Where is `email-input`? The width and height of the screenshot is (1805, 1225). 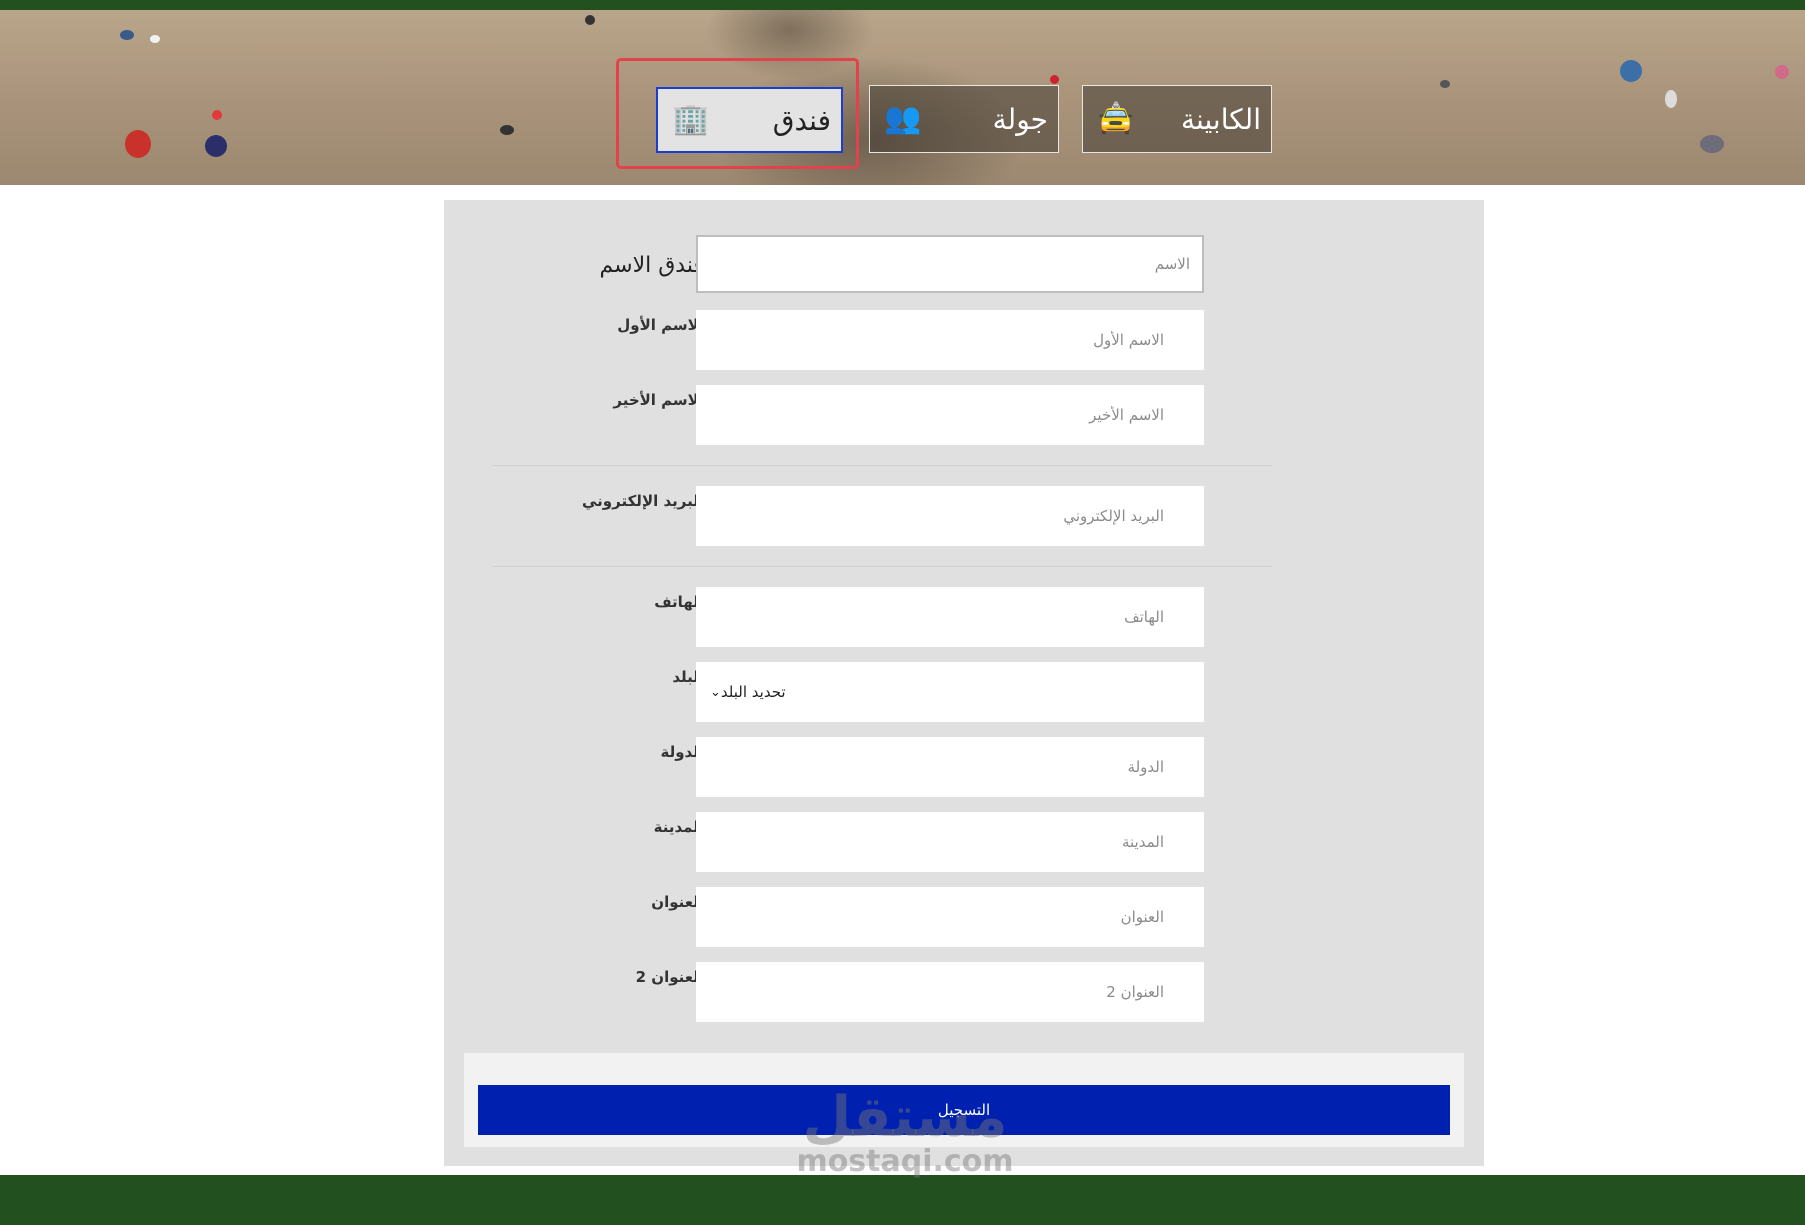
email-input is located at coordinates (950, 516).